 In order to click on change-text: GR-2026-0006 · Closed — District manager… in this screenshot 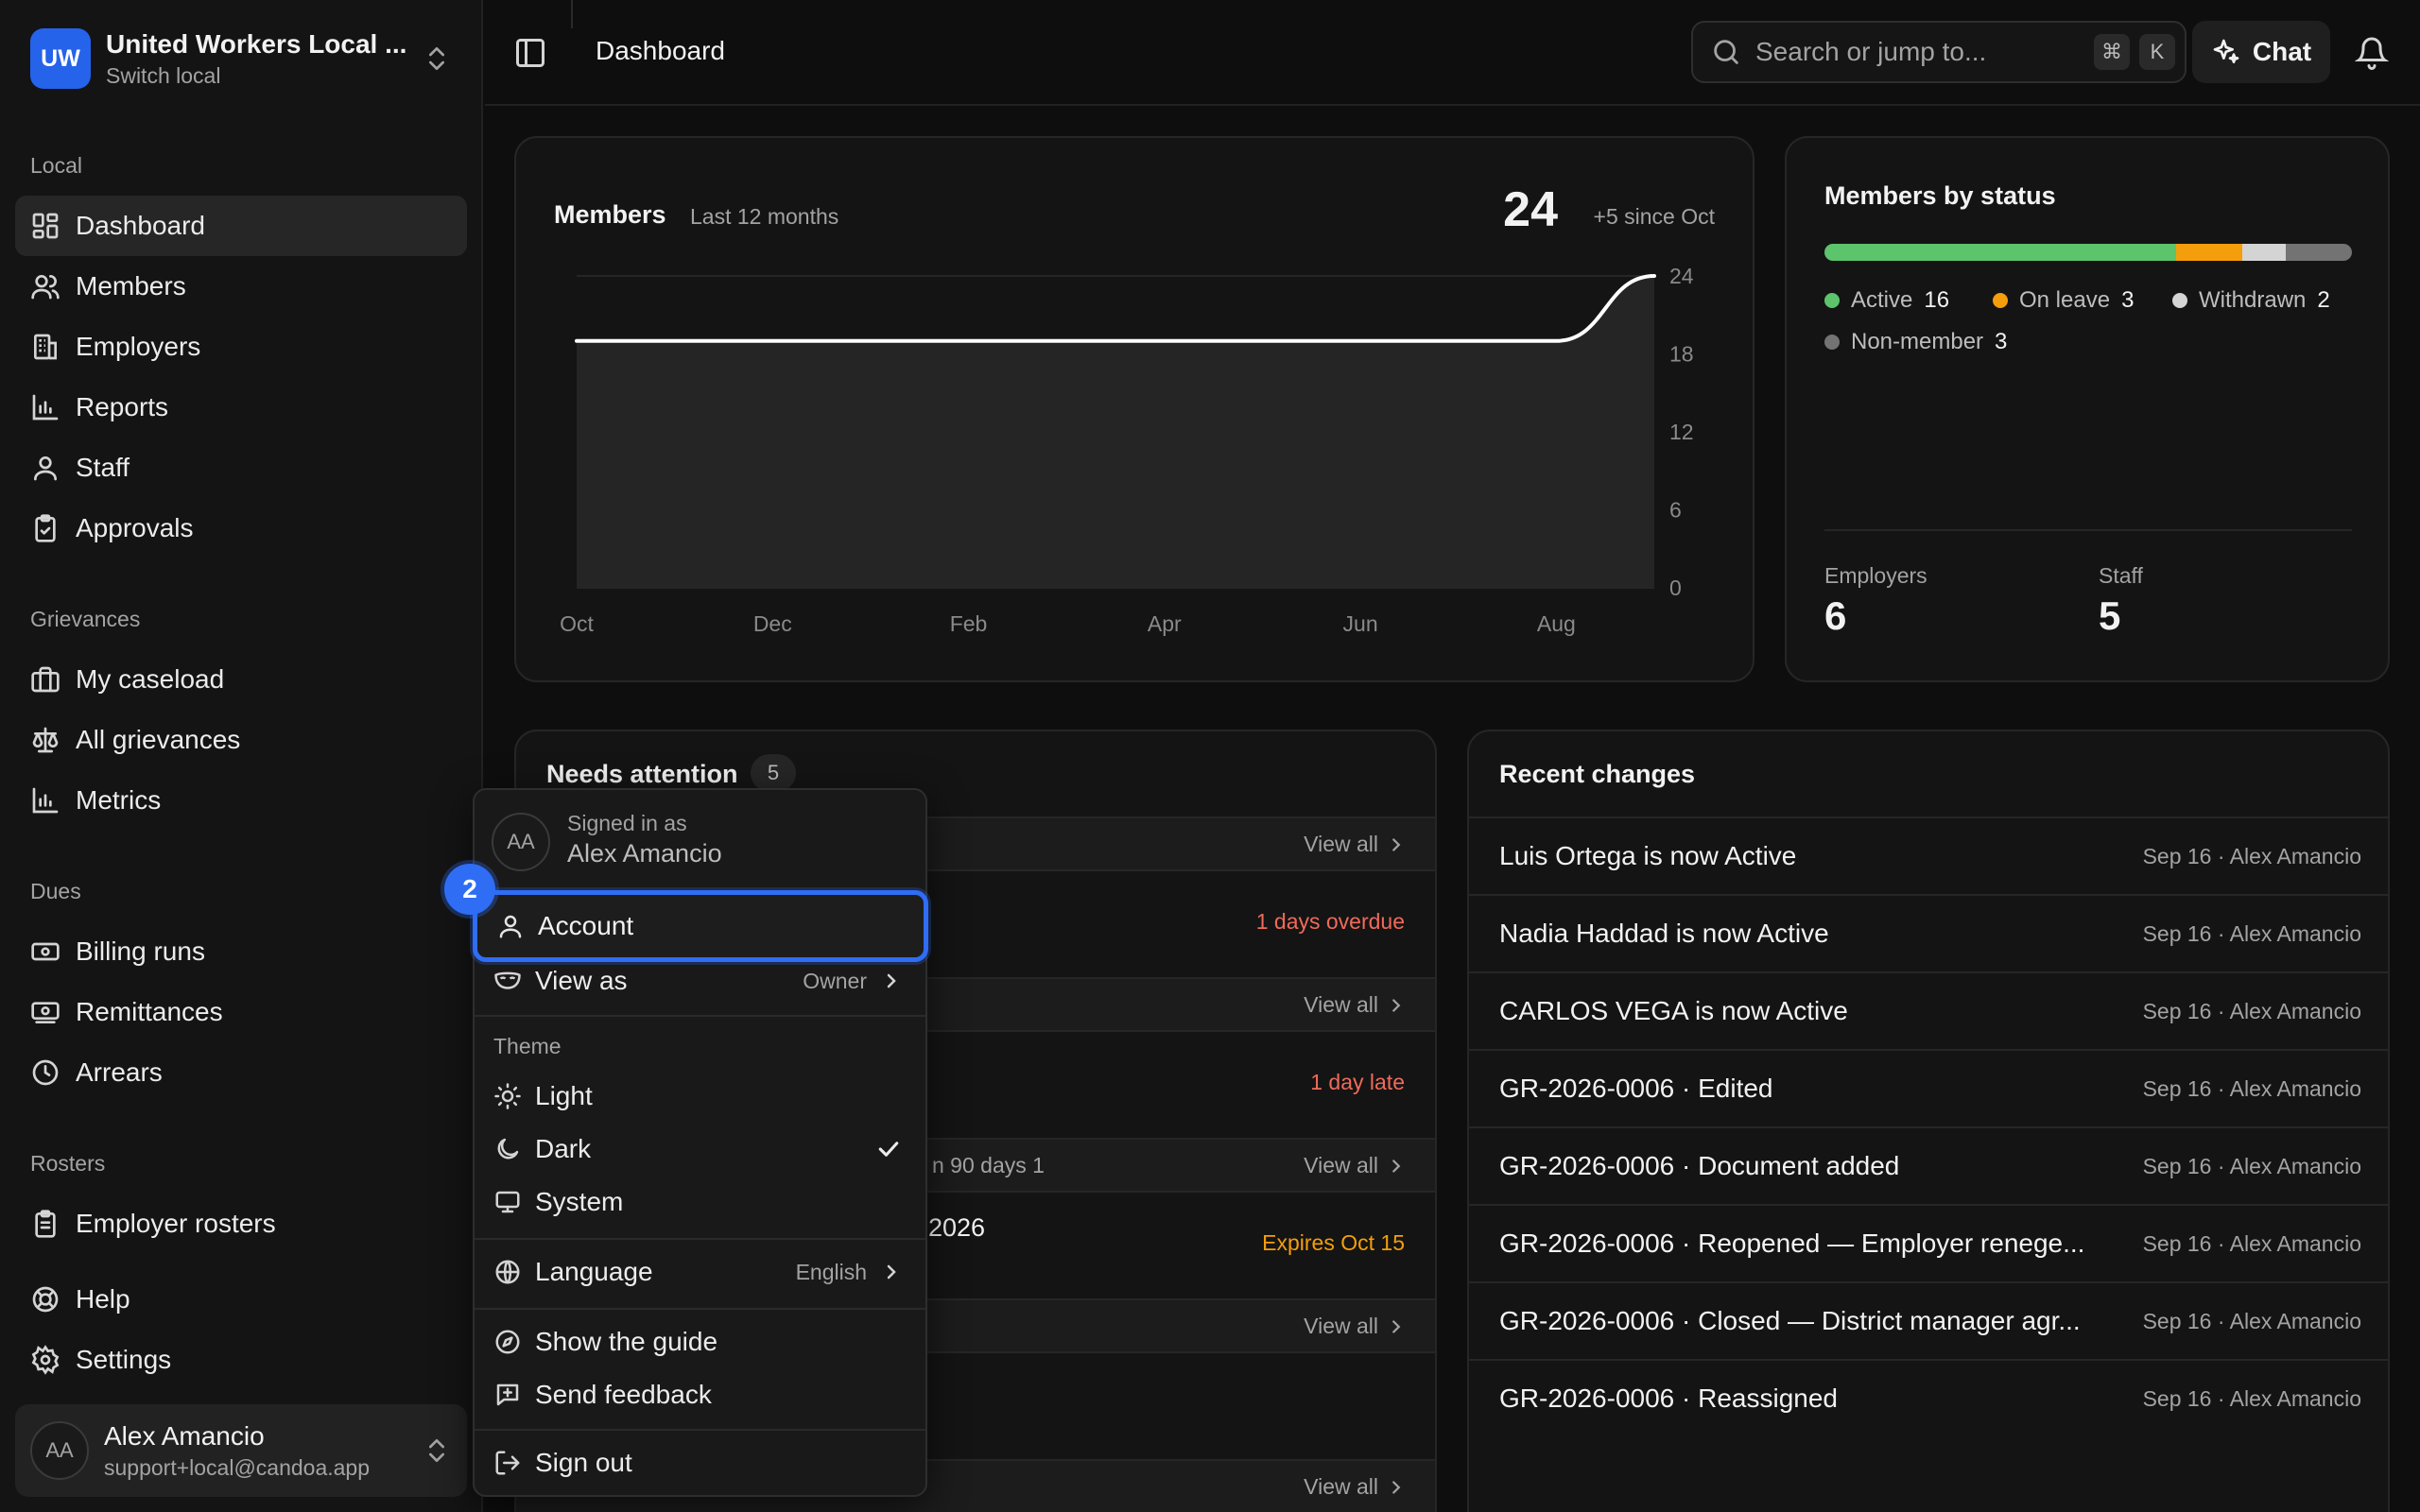, I will do `click(1790, 1320)`.